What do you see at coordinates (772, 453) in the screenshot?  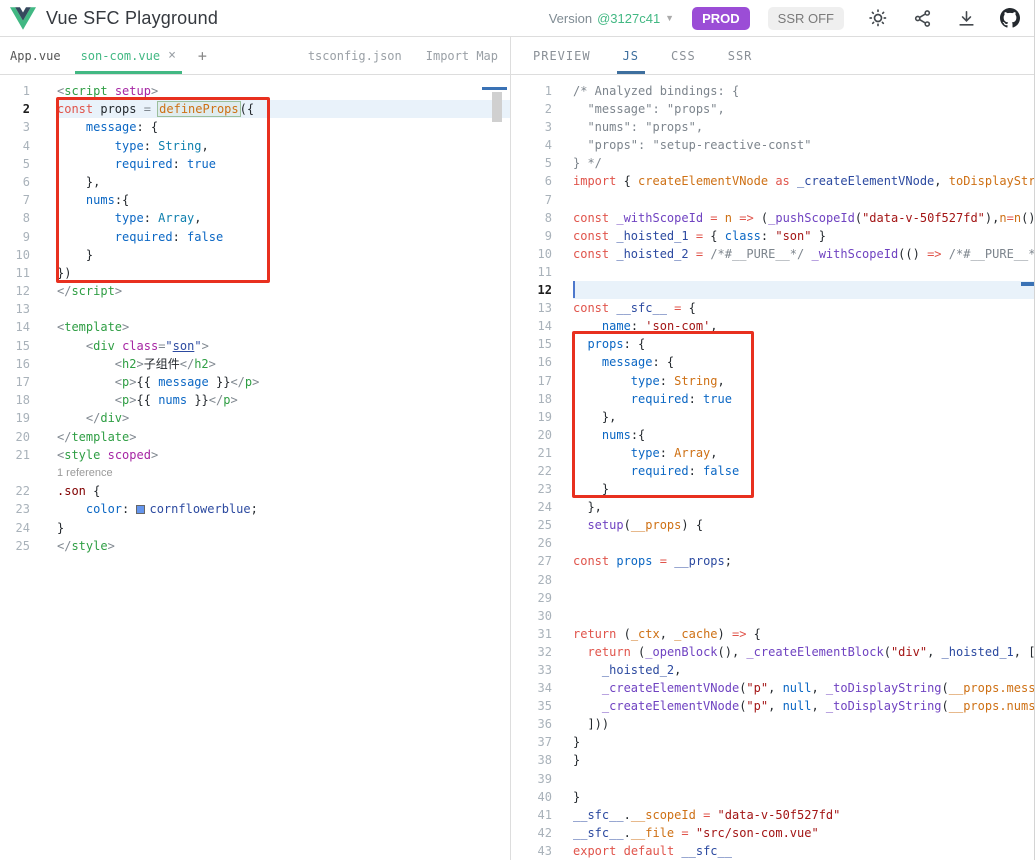 I see `code-line: 21 type: Array,` at bounding box center [772, 453].